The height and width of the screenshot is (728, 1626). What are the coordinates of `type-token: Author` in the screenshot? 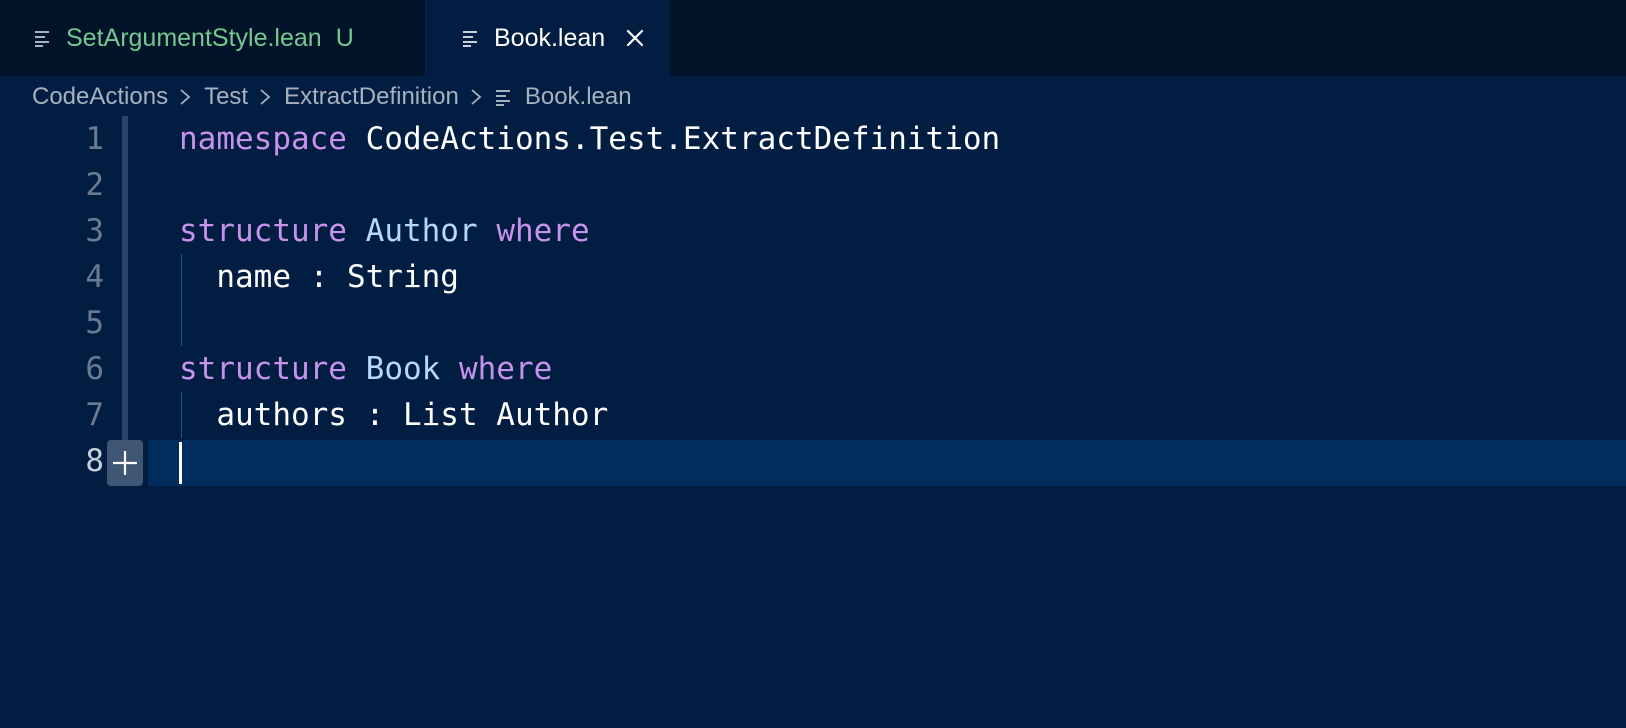 It's located at (421, 231).